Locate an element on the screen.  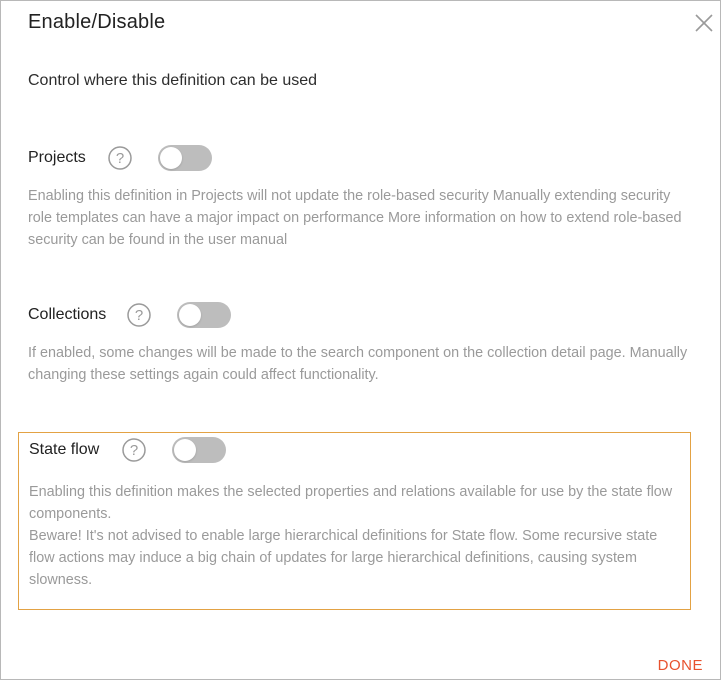
done-button: DONE is located at coordinates (680, 665).